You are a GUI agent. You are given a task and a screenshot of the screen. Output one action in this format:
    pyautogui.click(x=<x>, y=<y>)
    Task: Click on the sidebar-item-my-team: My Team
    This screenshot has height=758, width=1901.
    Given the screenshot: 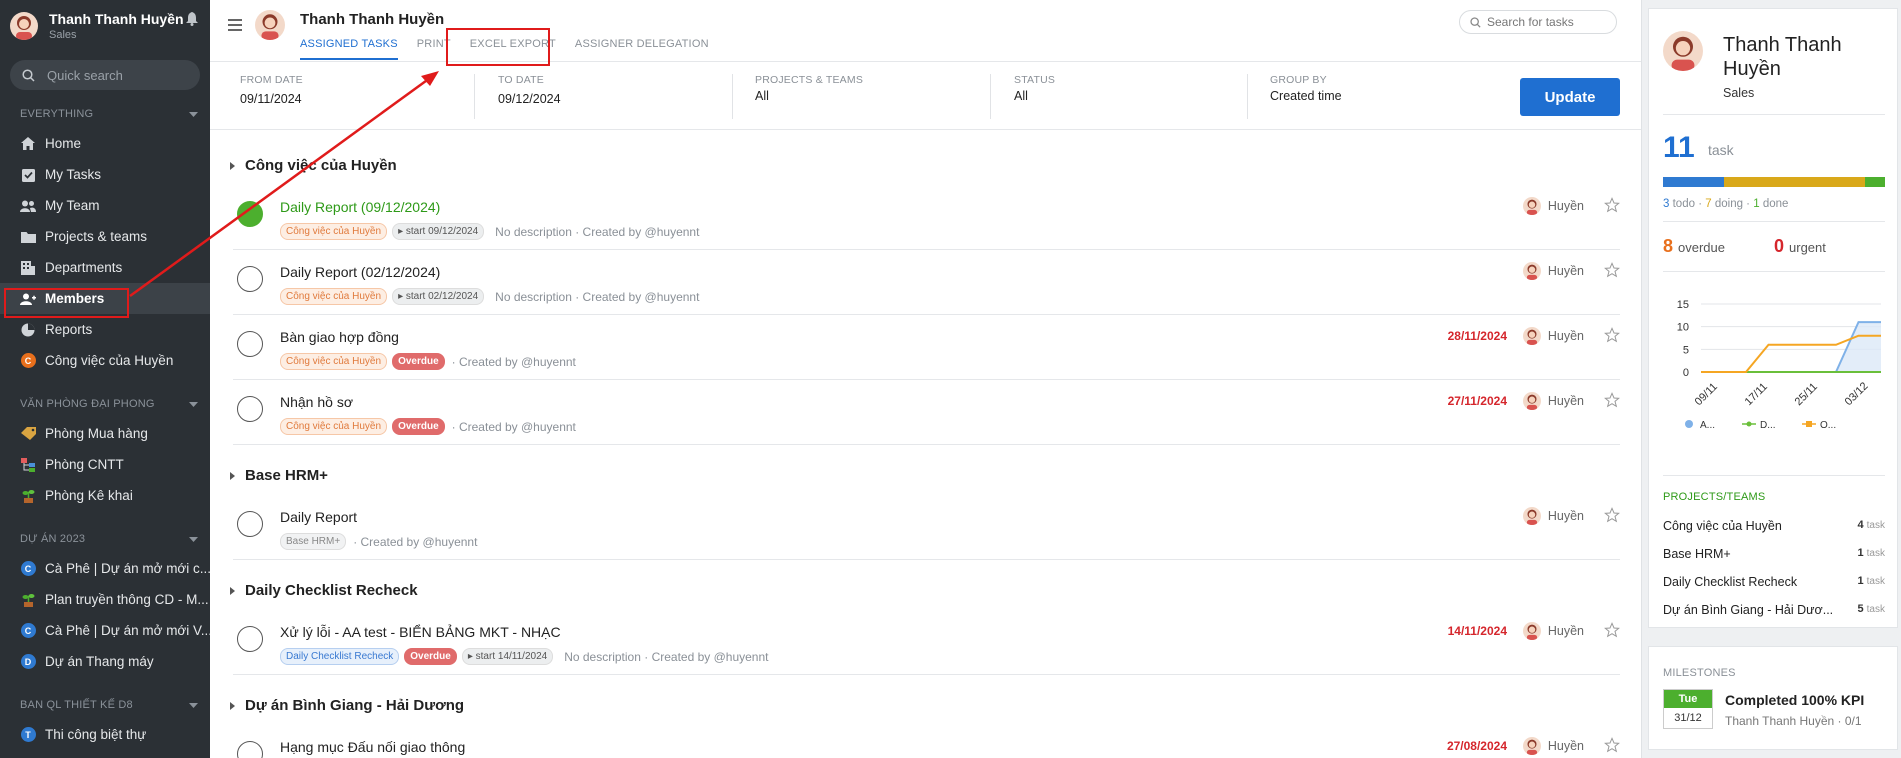 What is the action you would take?
    pyautogui.click(x=105, y=205)
    